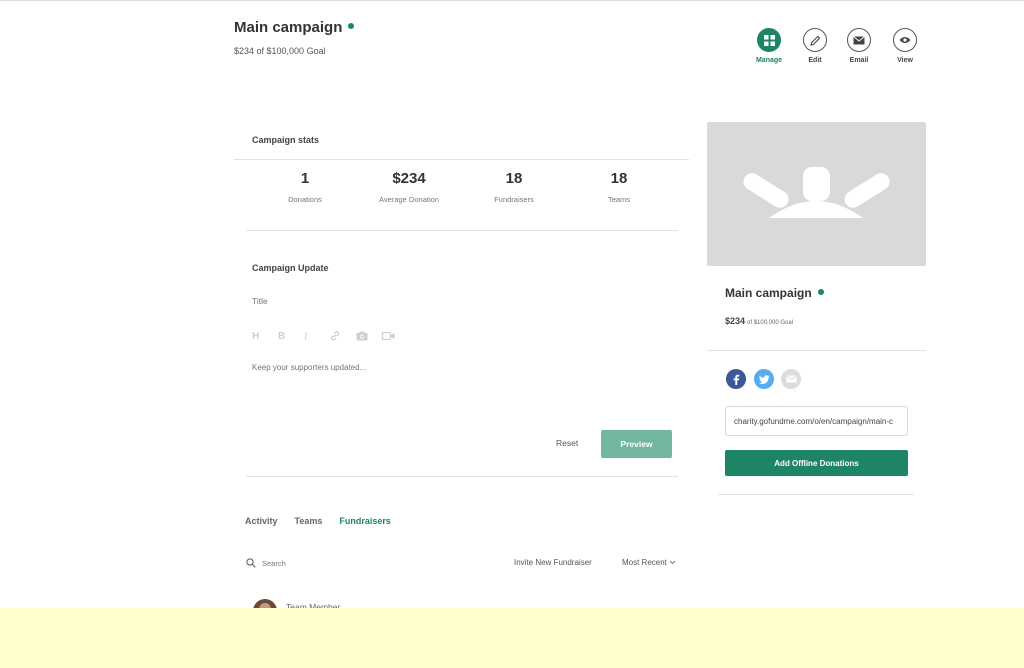 The width and height of the screenshot is (1024, 668). I want to click on edit-label: Edit, so click(815, 60).